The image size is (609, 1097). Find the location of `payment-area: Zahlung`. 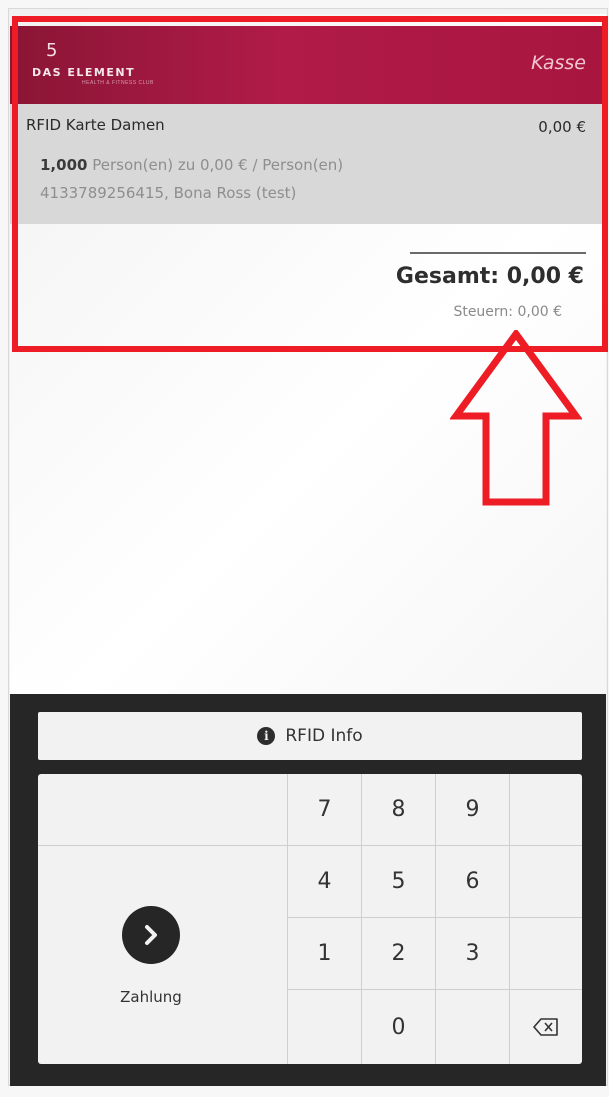

payment-area: Zahlung is located at coordinates (163, 919).